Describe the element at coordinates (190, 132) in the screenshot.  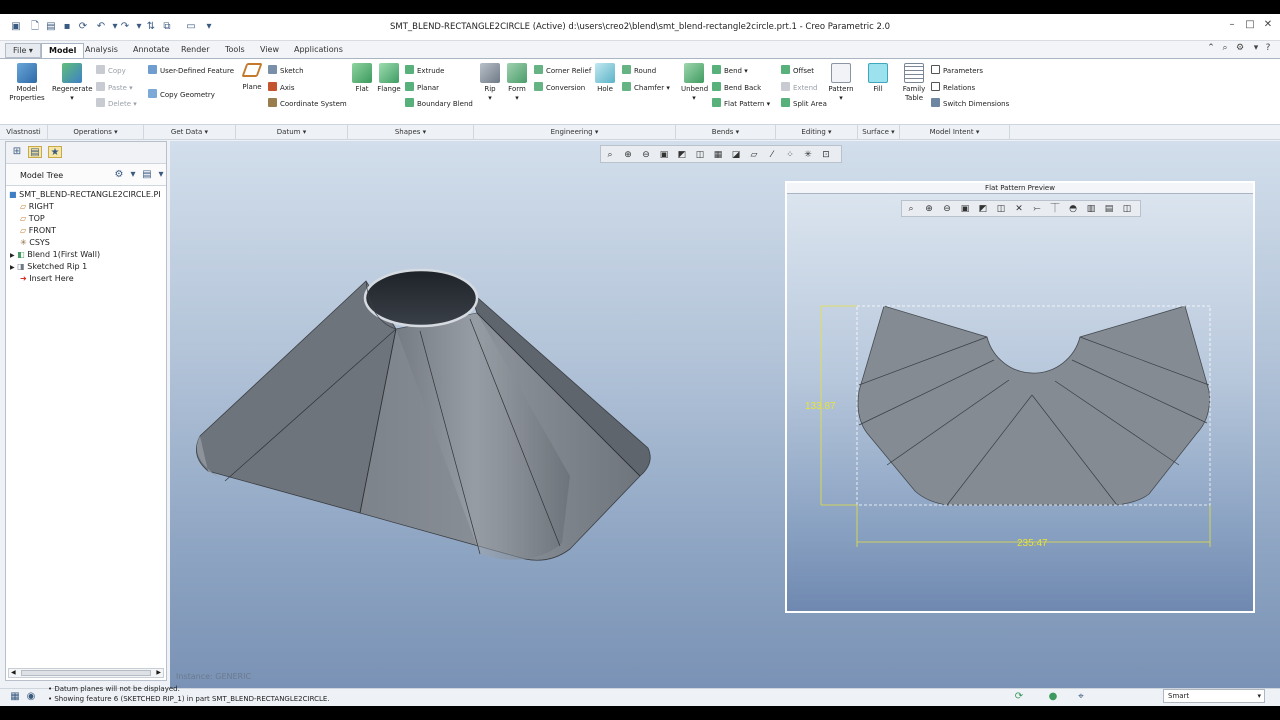
I see `group-get-data: Get Data ▾` at that location.